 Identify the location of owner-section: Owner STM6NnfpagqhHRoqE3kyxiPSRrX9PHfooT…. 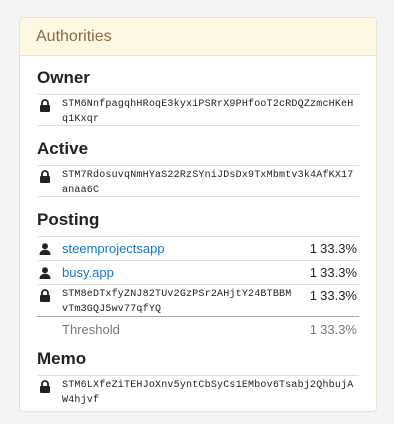
(198, 97).